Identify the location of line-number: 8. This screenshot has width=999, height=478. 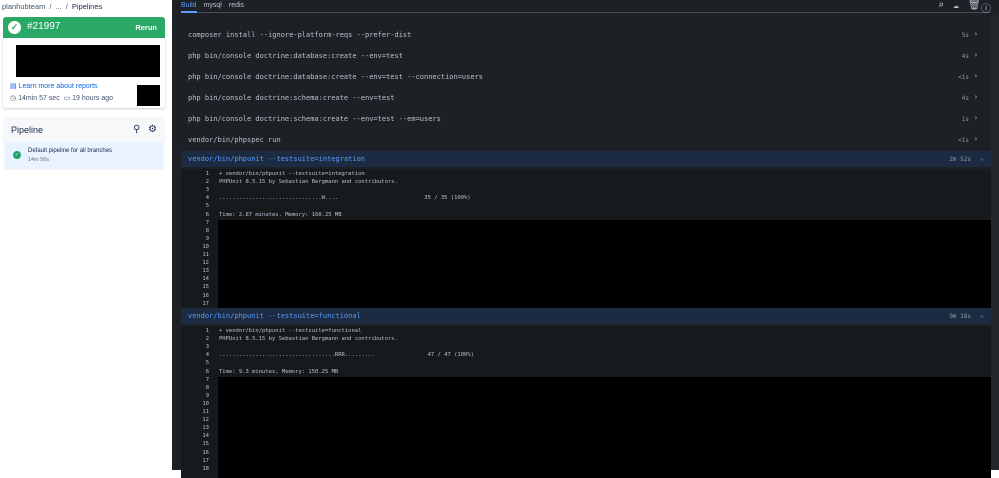
(207, 387).